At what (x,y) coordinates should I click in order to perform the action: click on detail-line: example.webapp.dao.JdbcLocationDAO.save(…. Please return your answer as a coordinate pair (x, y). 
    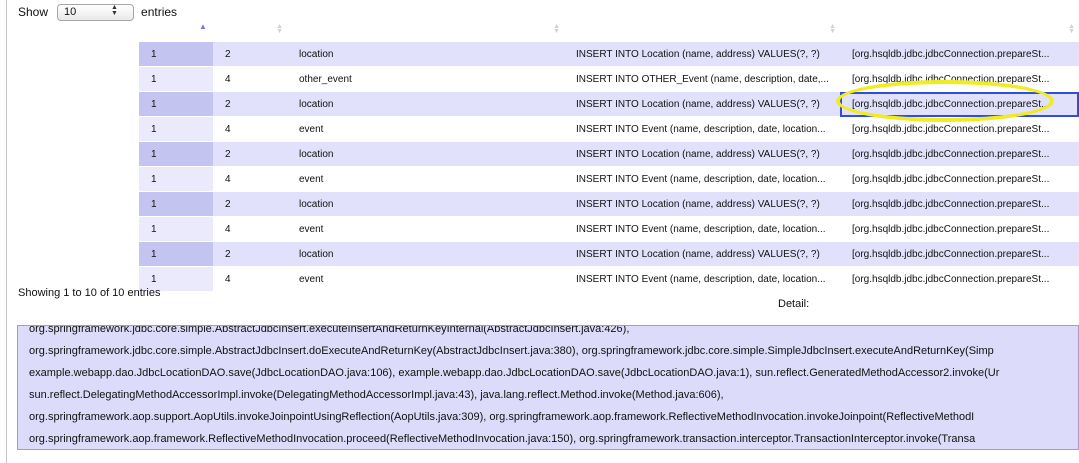
    Looking at the image, I should click on (514, 373).